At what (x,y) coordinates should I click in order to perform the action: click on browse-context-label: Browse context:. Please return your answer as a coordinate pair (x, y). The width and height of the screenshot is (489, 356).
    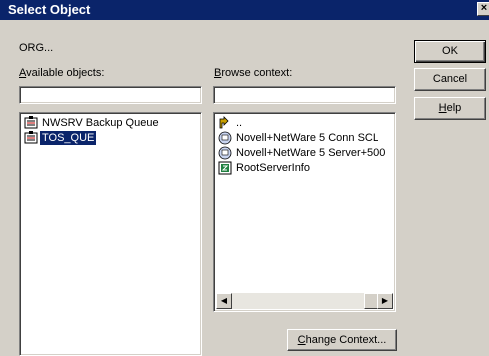
    Looking at the image, I should click on (253, 73).